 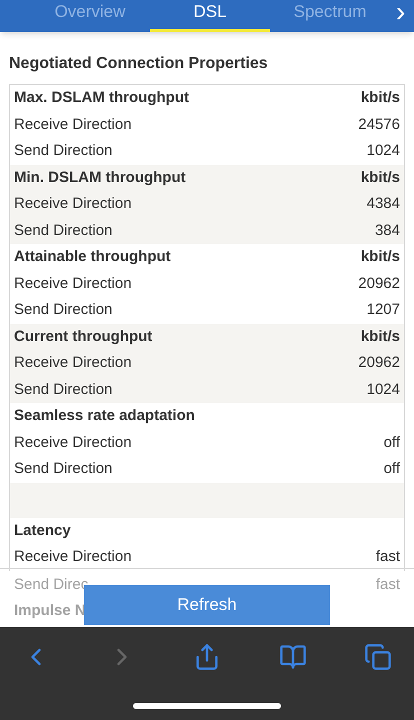 What do you see at coordinates (104, 416) in the screenshot?
I see `group-heading: Seamless rate adaptation` at bounding box center [104, 416].